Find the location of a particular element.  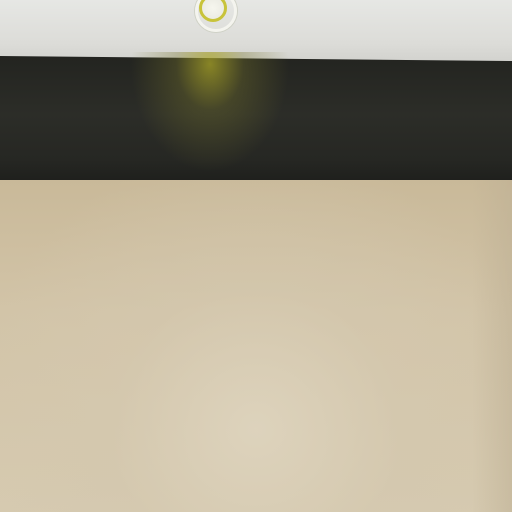

ceiling-surface is located at coordinates (256, 31).